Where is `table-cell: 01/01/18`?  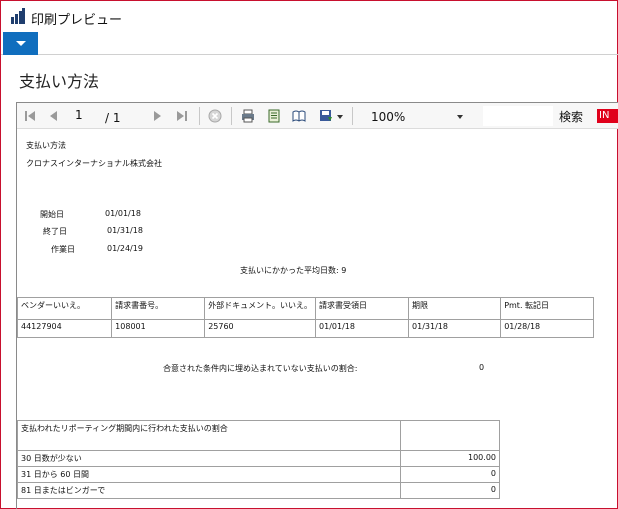 table-cell: 01/01/18 is located at coordinates (362, 328).